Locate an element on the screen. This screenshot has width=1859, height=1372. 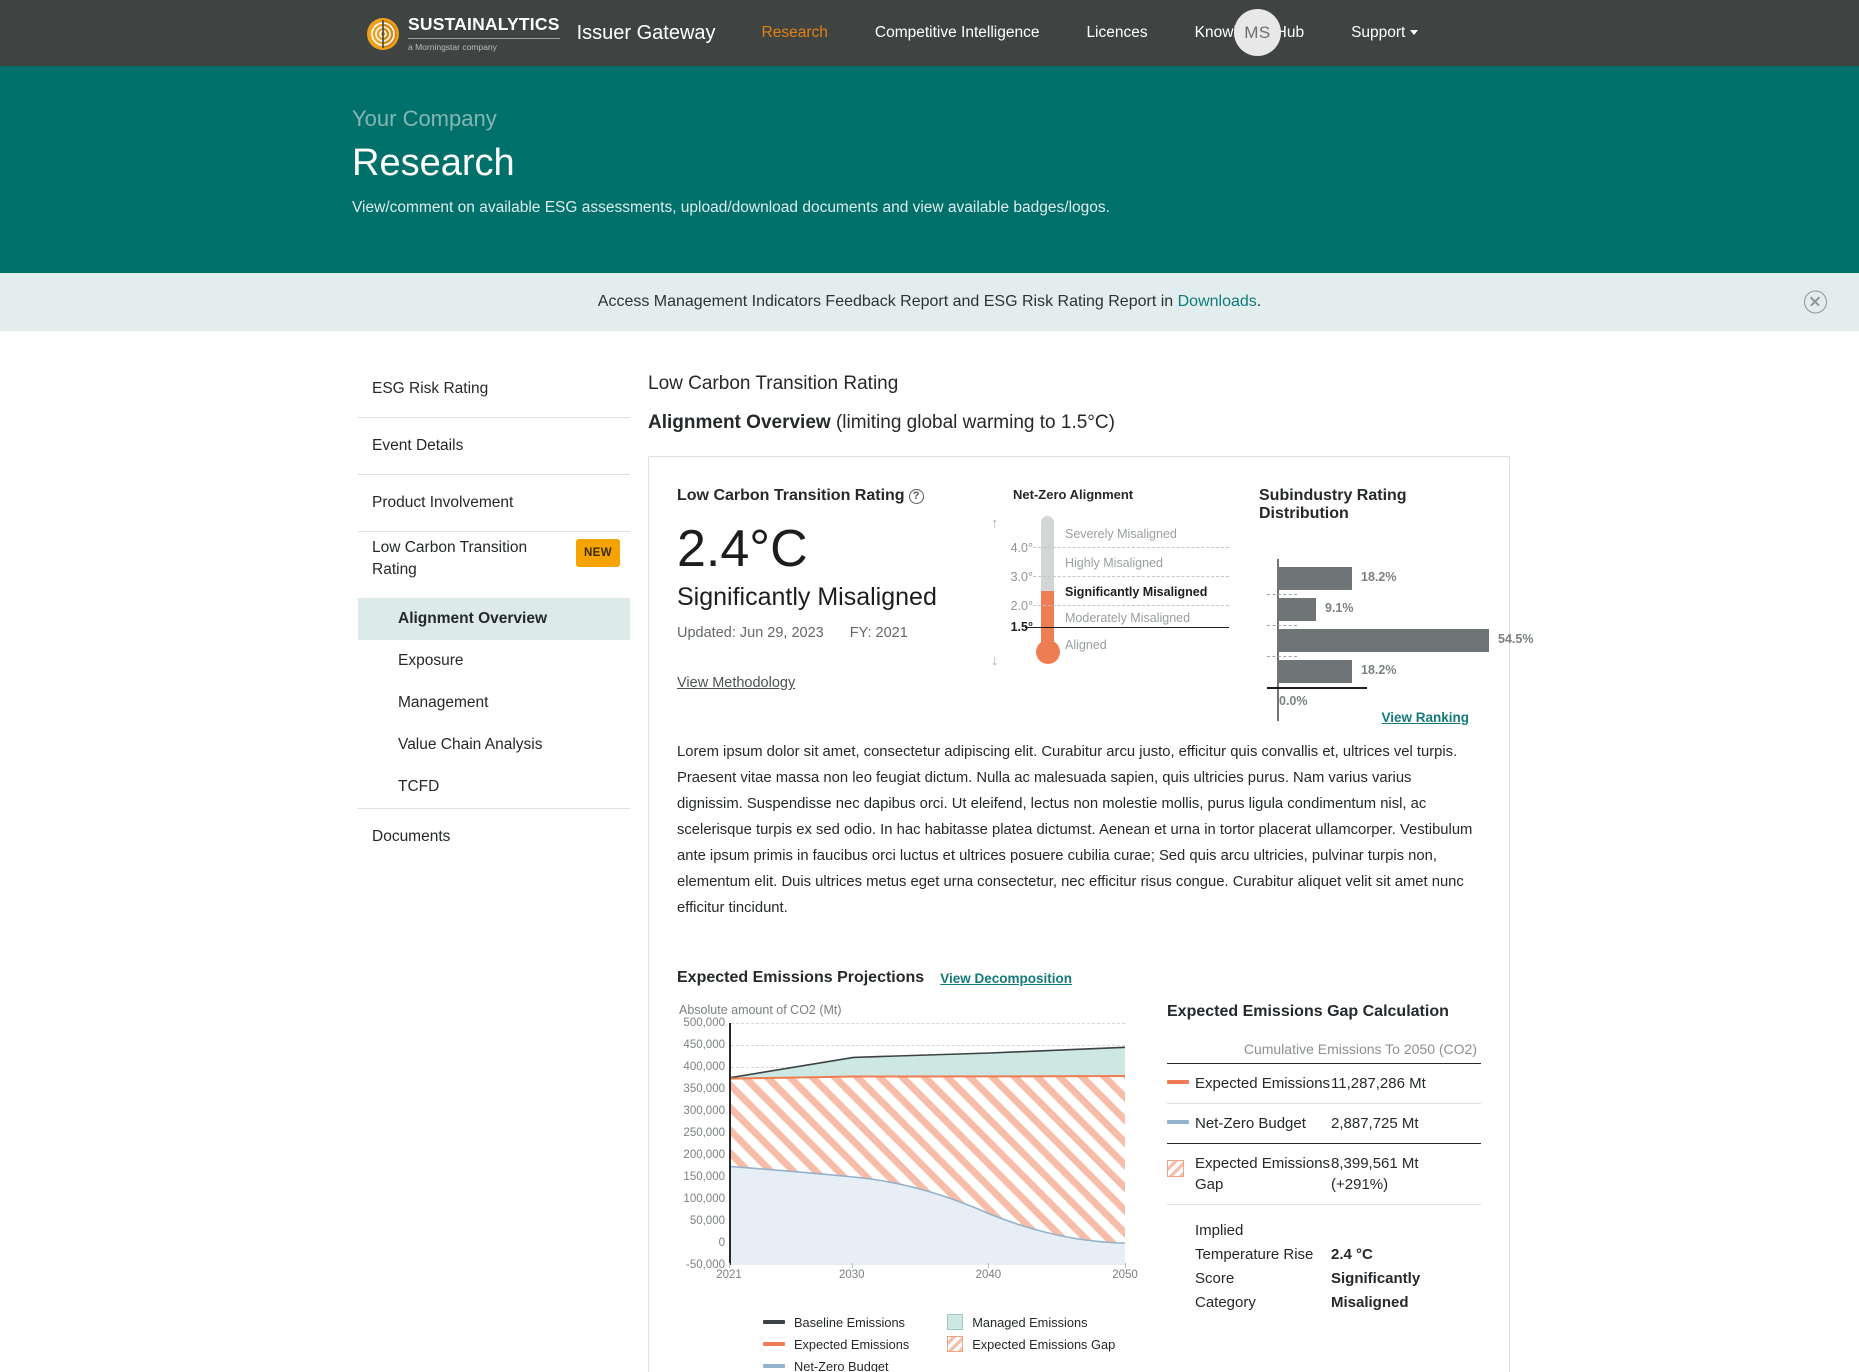
view-ranking-link: View Ranking is located at coordinates (1425, 717).